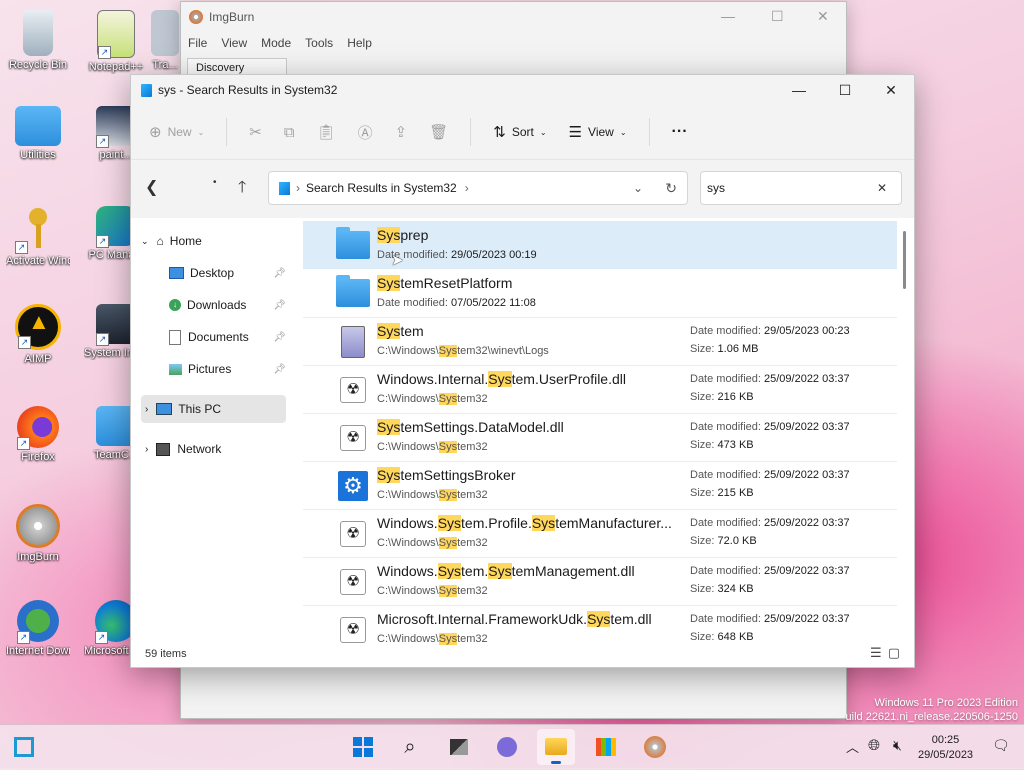 Image resolution: width=1024 pixels, height=770 pixels. Describe the element at coordinates (438, 132) in the screenshot. I see `delete-button: 🗑︎` at that location.